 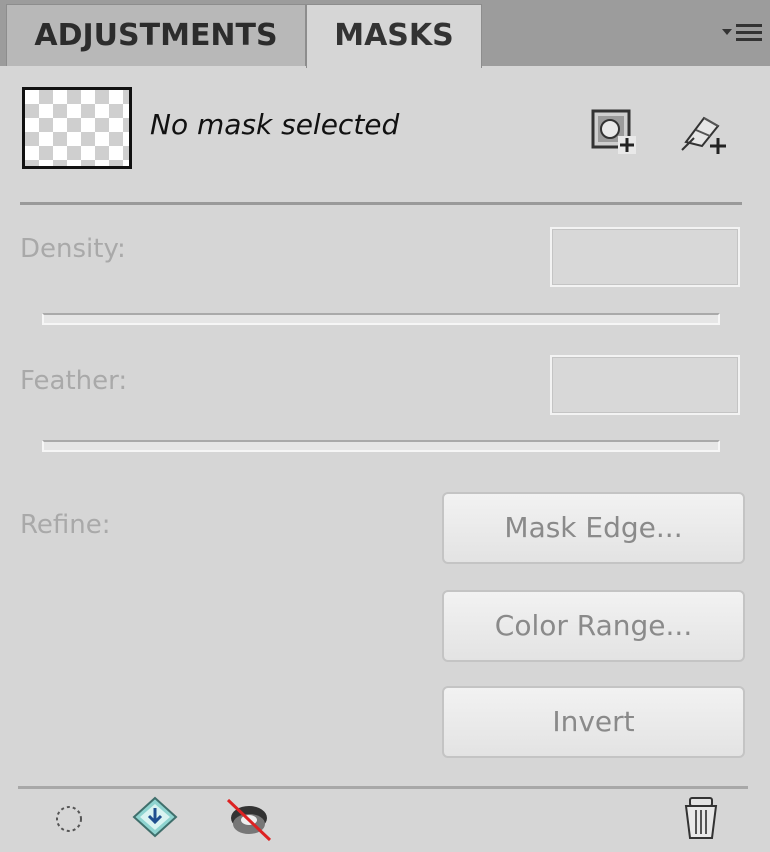 What do you see at coordinates (742, 33) in the screenshot?
I see `panel-menu-icon` at bounding box center [742, 33].